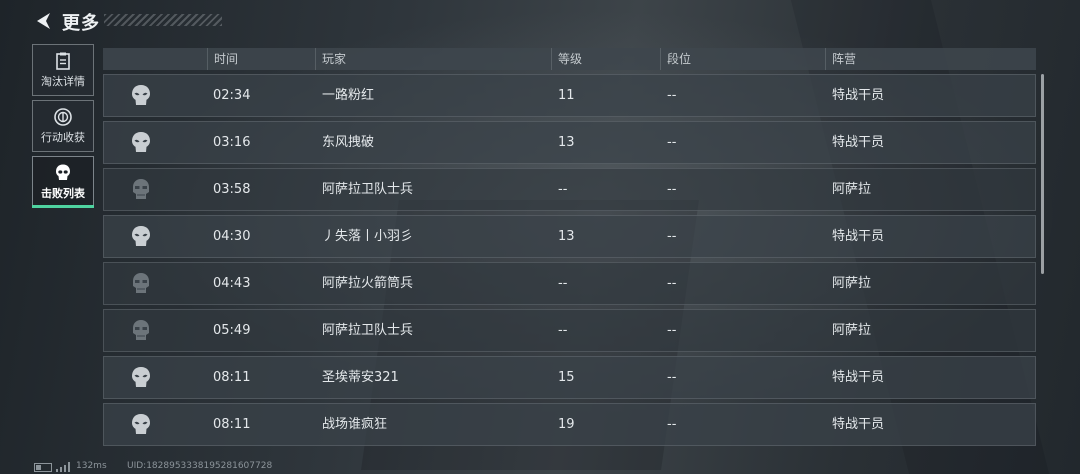 The width and height of the screenshot is (1080, 474). I want to click on header: 更多, so click(200, 21).